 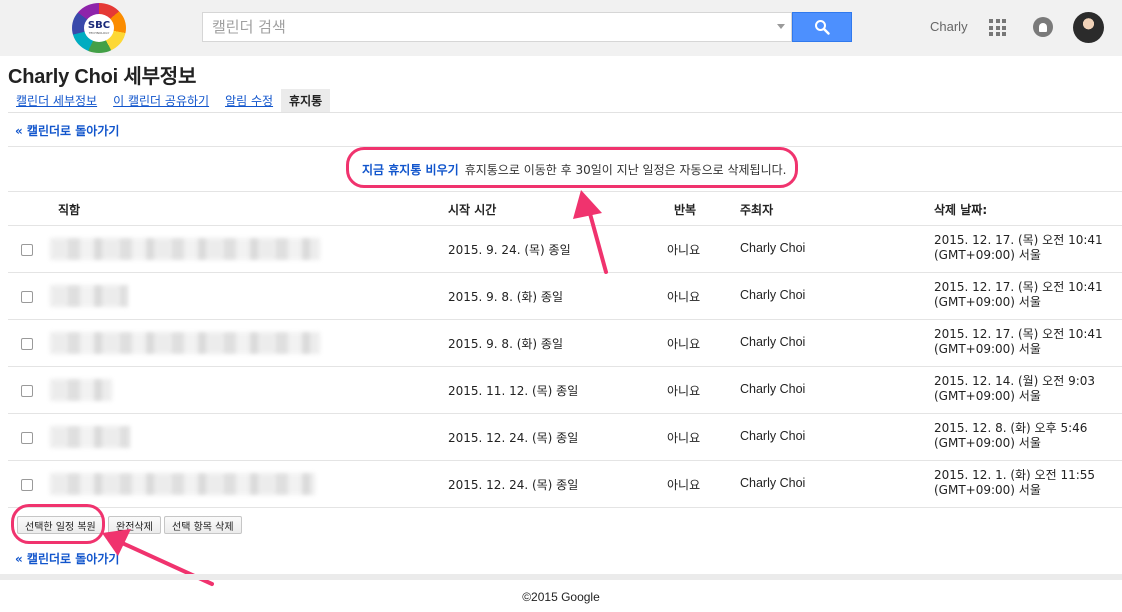 What do you see at coordinates (561, 577) in the screenshot?
I see `footer-divider` at bounding box center [561, 577].